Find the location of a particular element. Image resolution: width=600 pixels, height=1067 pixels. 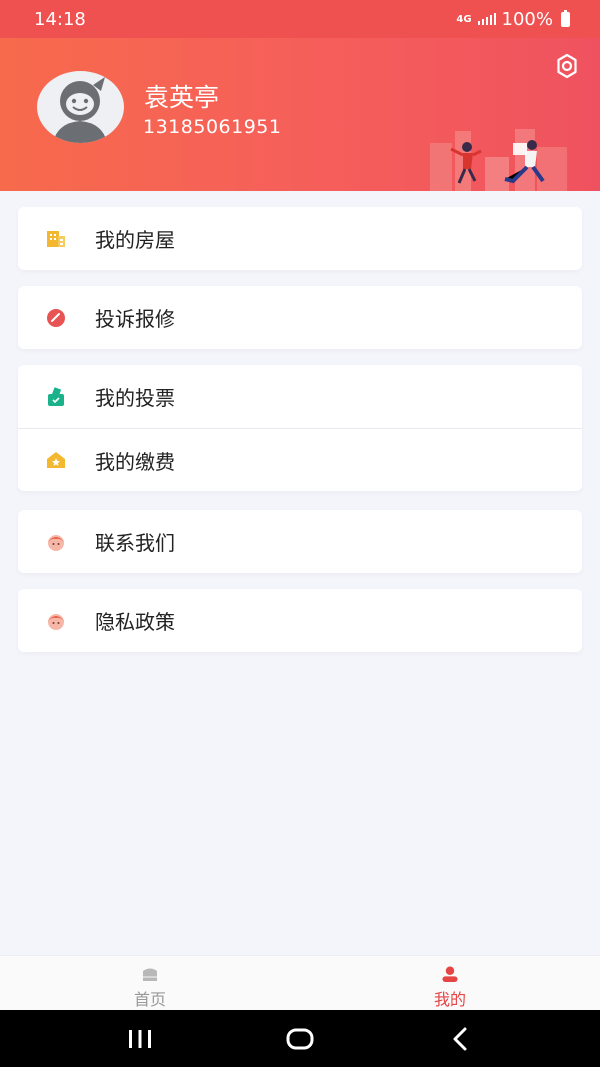

menu-label-contact-us: 联系我们 is located at coordinates (135, 543).